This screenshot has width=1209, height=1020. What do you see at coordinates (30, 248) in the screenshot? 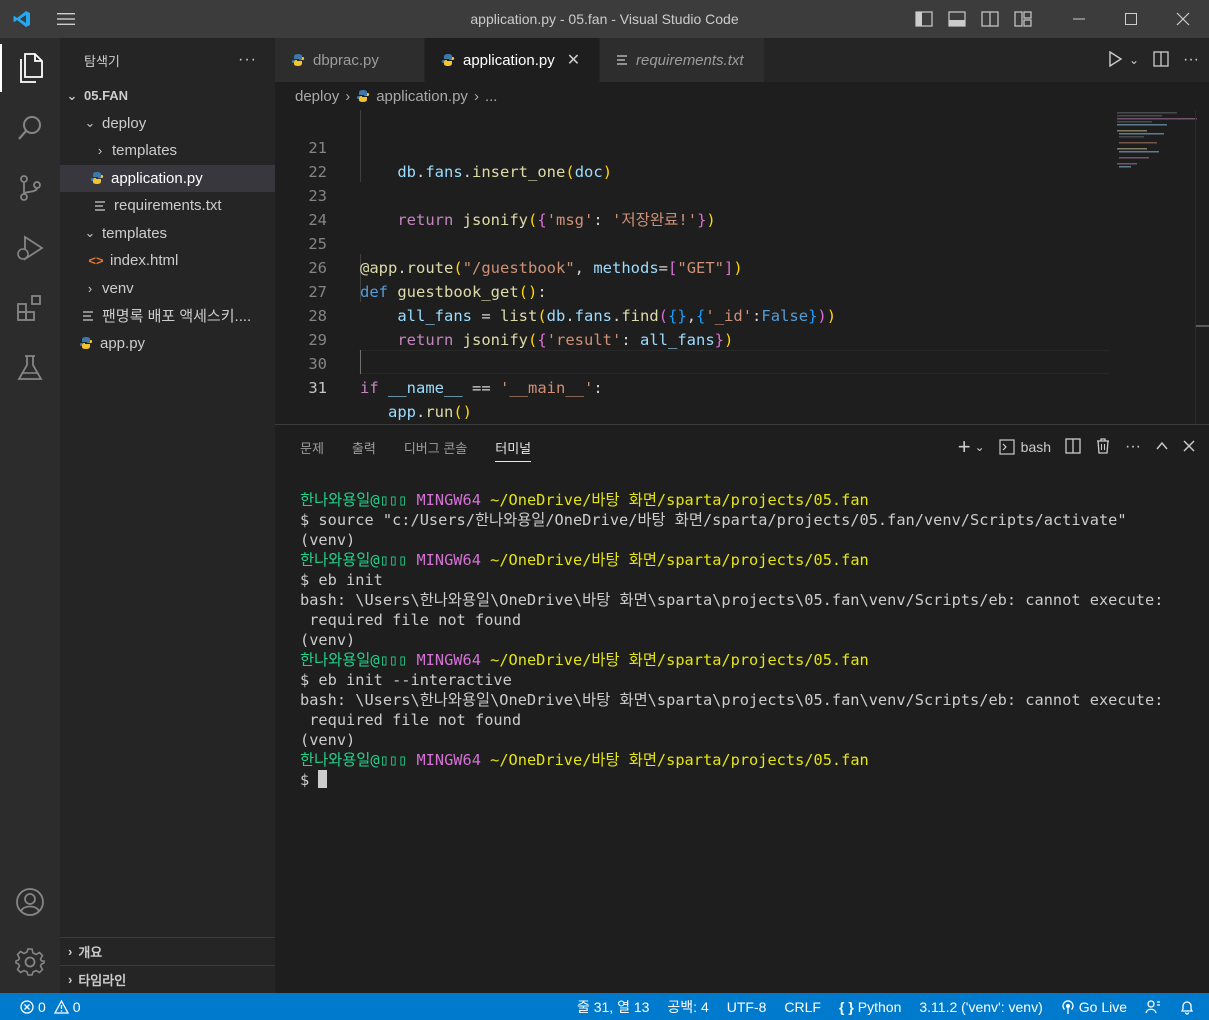
I see `run-debug-icon` at bounding box center [30, 248].